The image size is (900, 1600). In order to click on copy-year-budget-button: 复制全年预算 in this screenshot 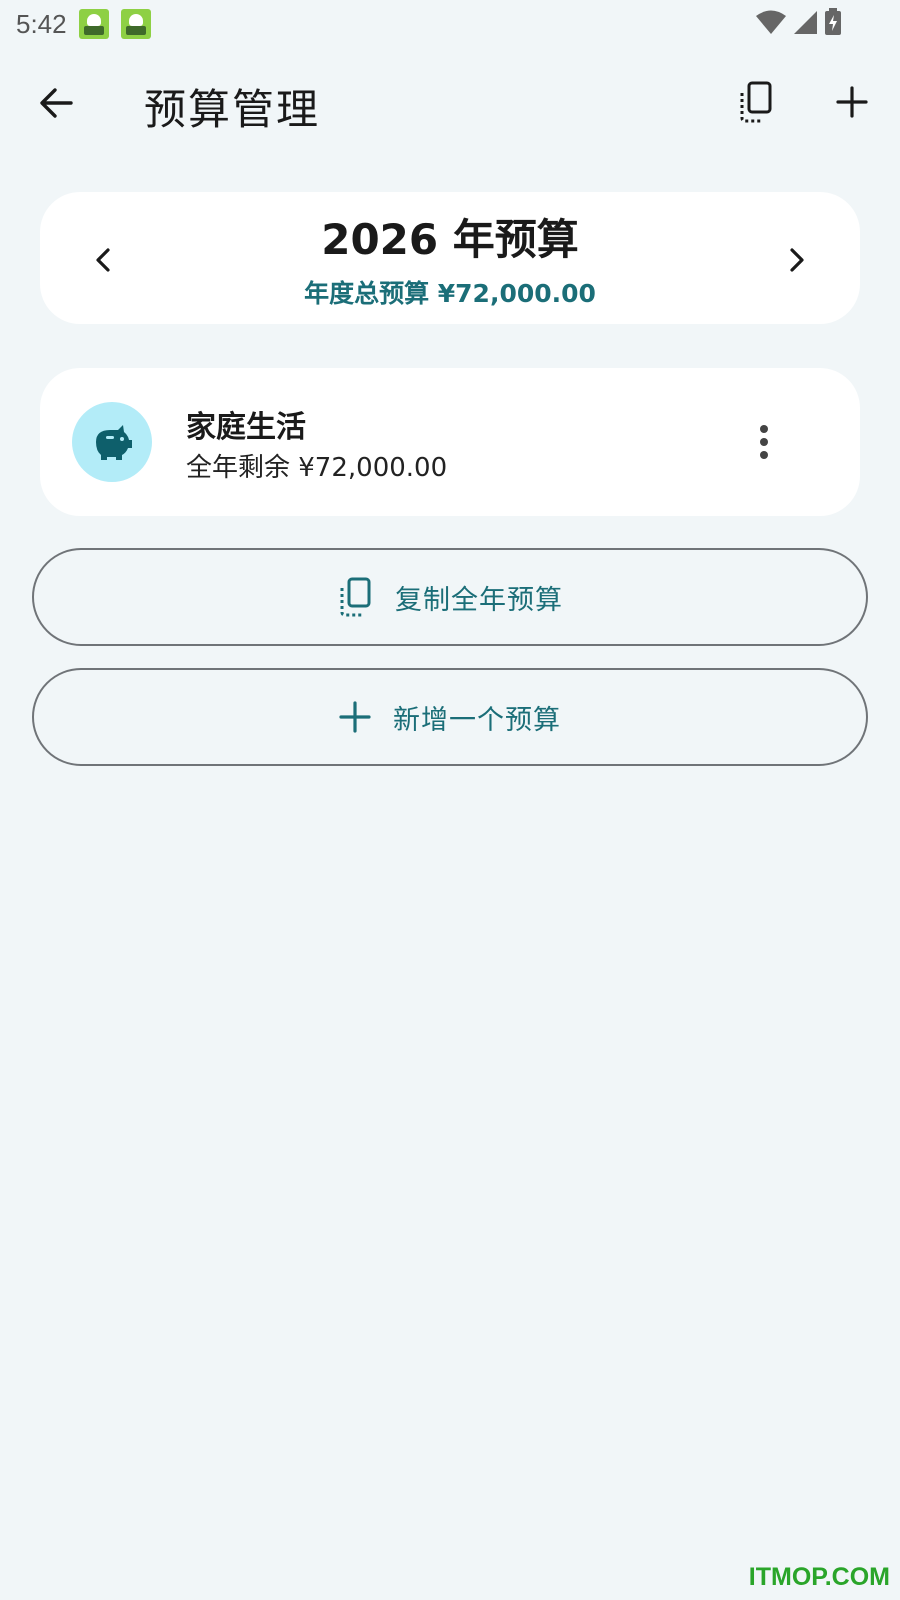, I will do `click(450, 597)`.